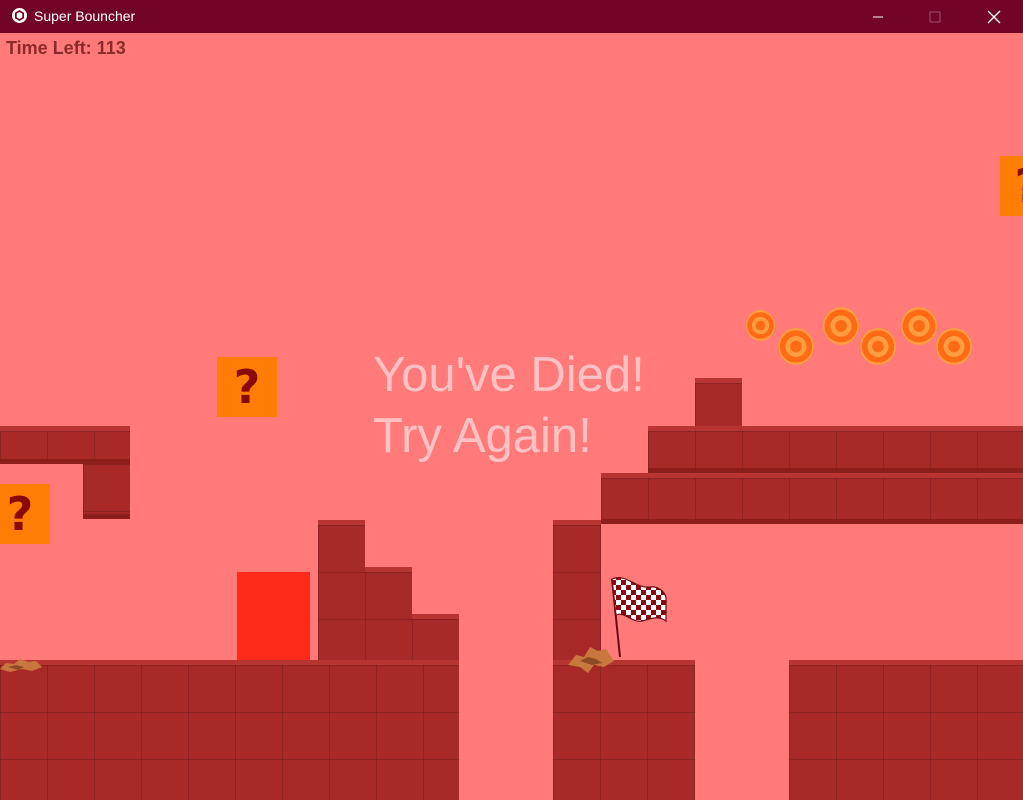 The height and width of the screenshot is (800, 1023). I want to click on minimize-button, so click(878, 16).